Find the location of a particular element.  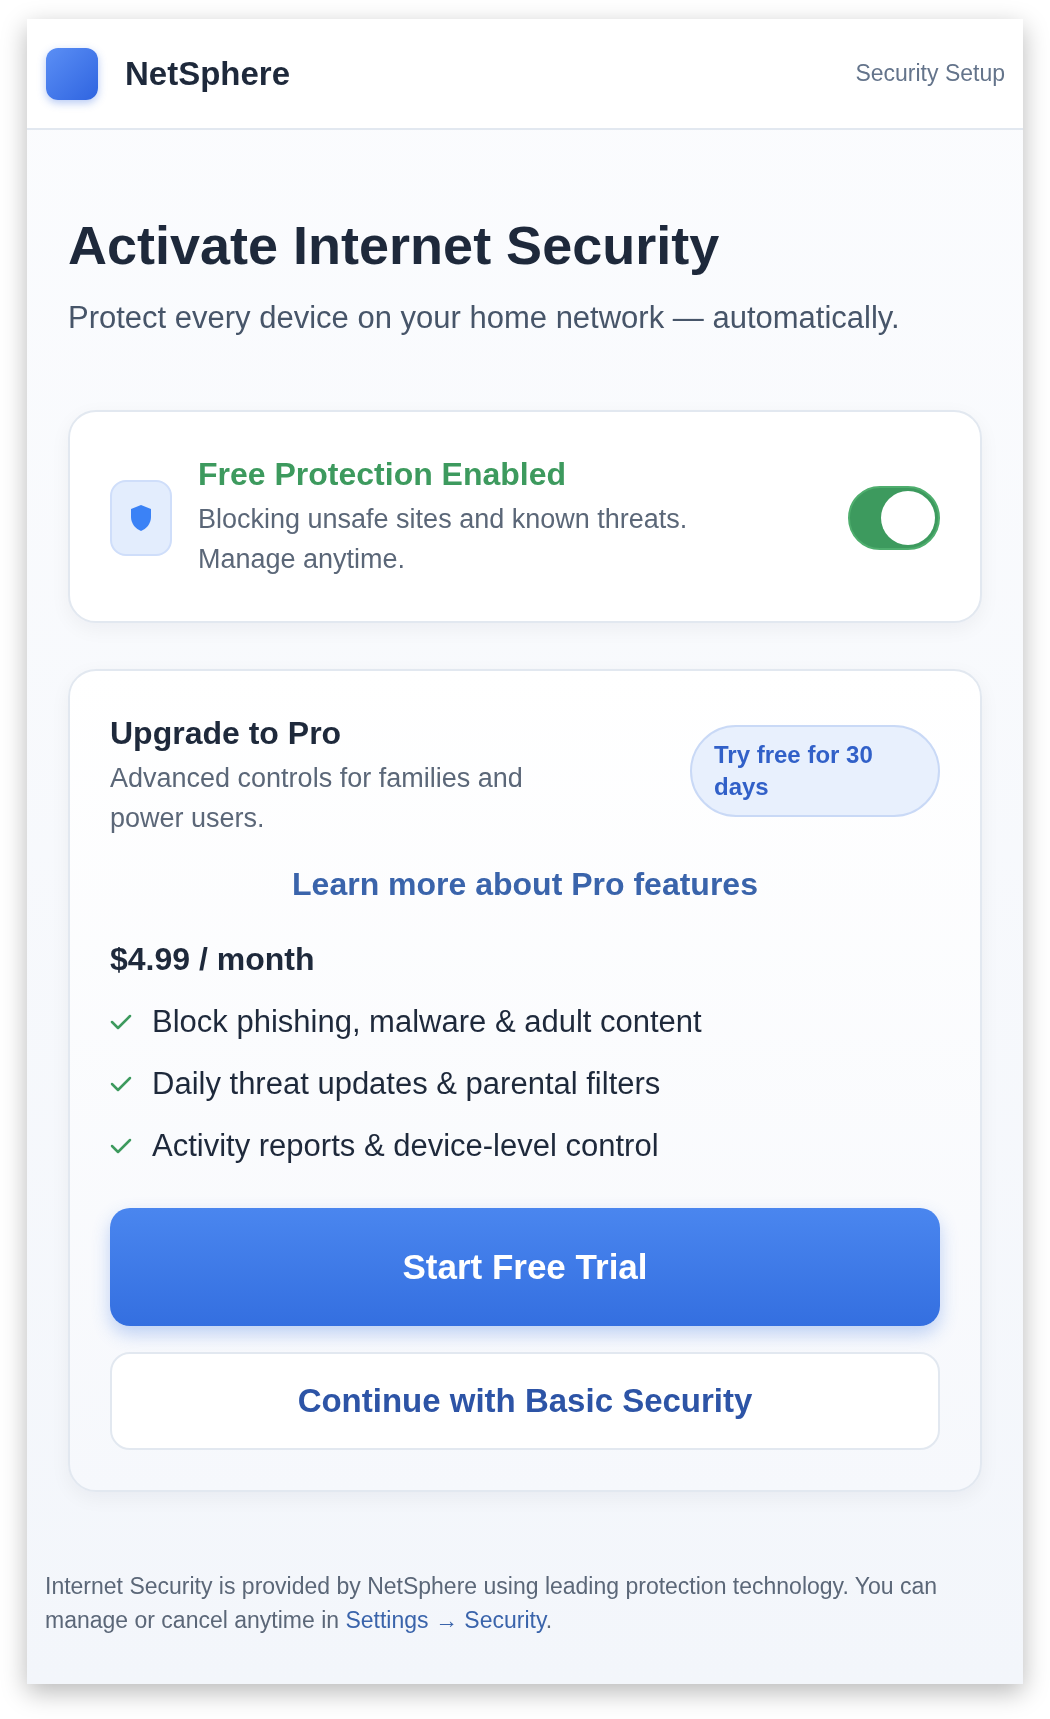

protection-title: Free Protection Enabled is located at coordinates (383, 474).